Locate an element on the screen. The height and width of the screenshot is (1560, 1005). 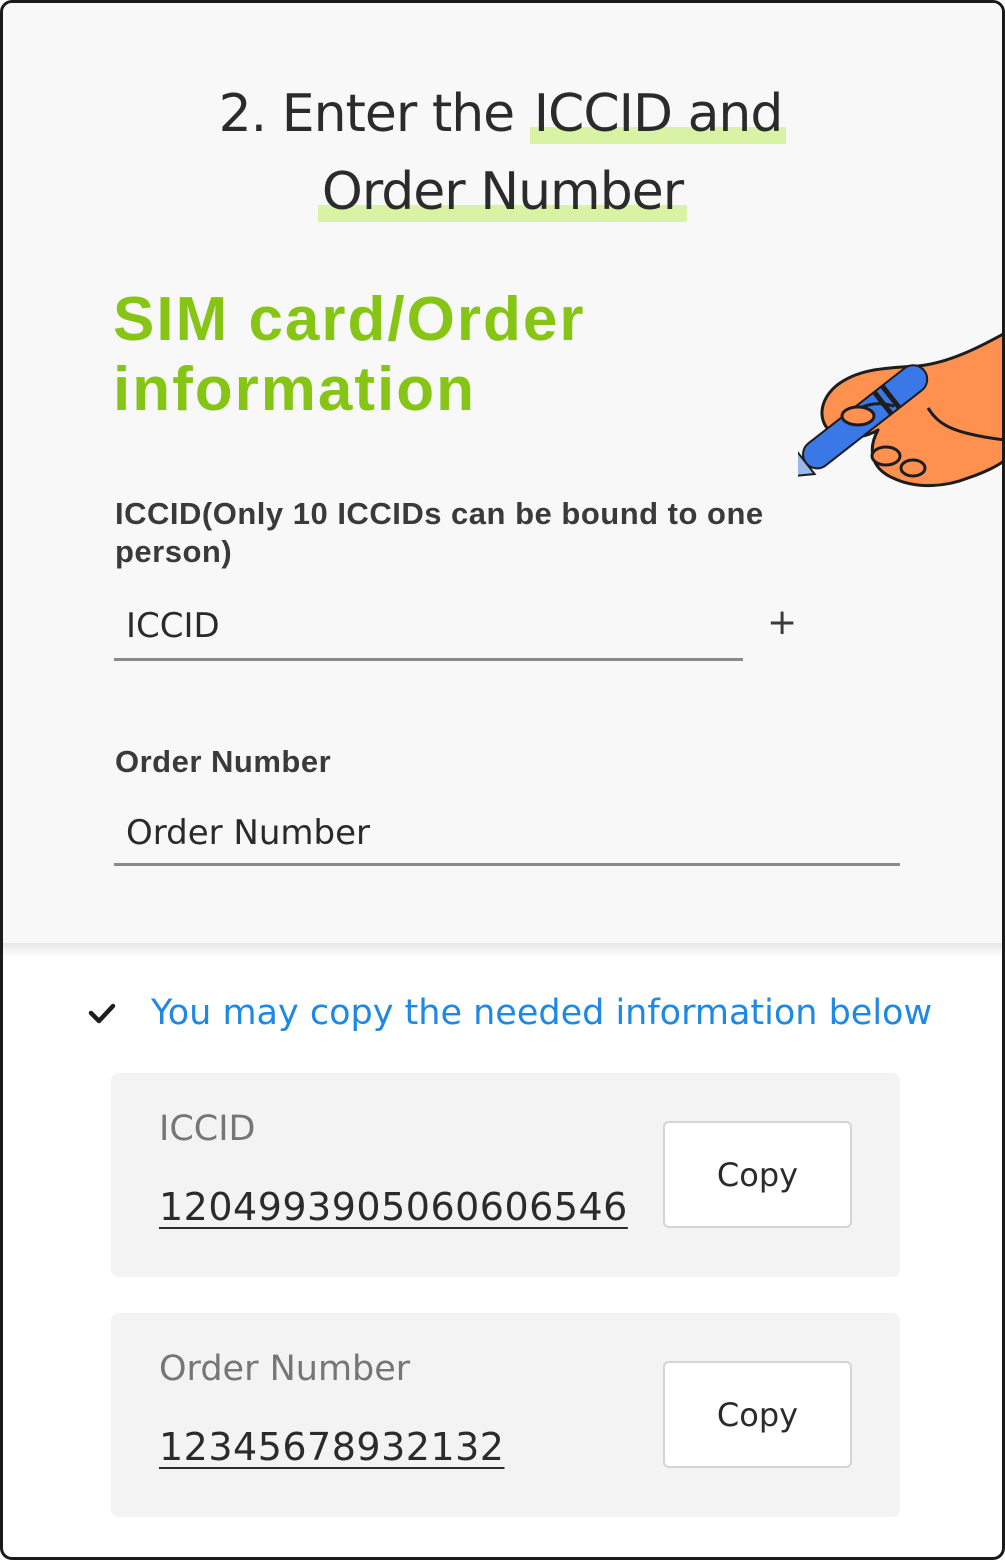
copy-iccid-button: Copy is located at coordinates (757, 1174).